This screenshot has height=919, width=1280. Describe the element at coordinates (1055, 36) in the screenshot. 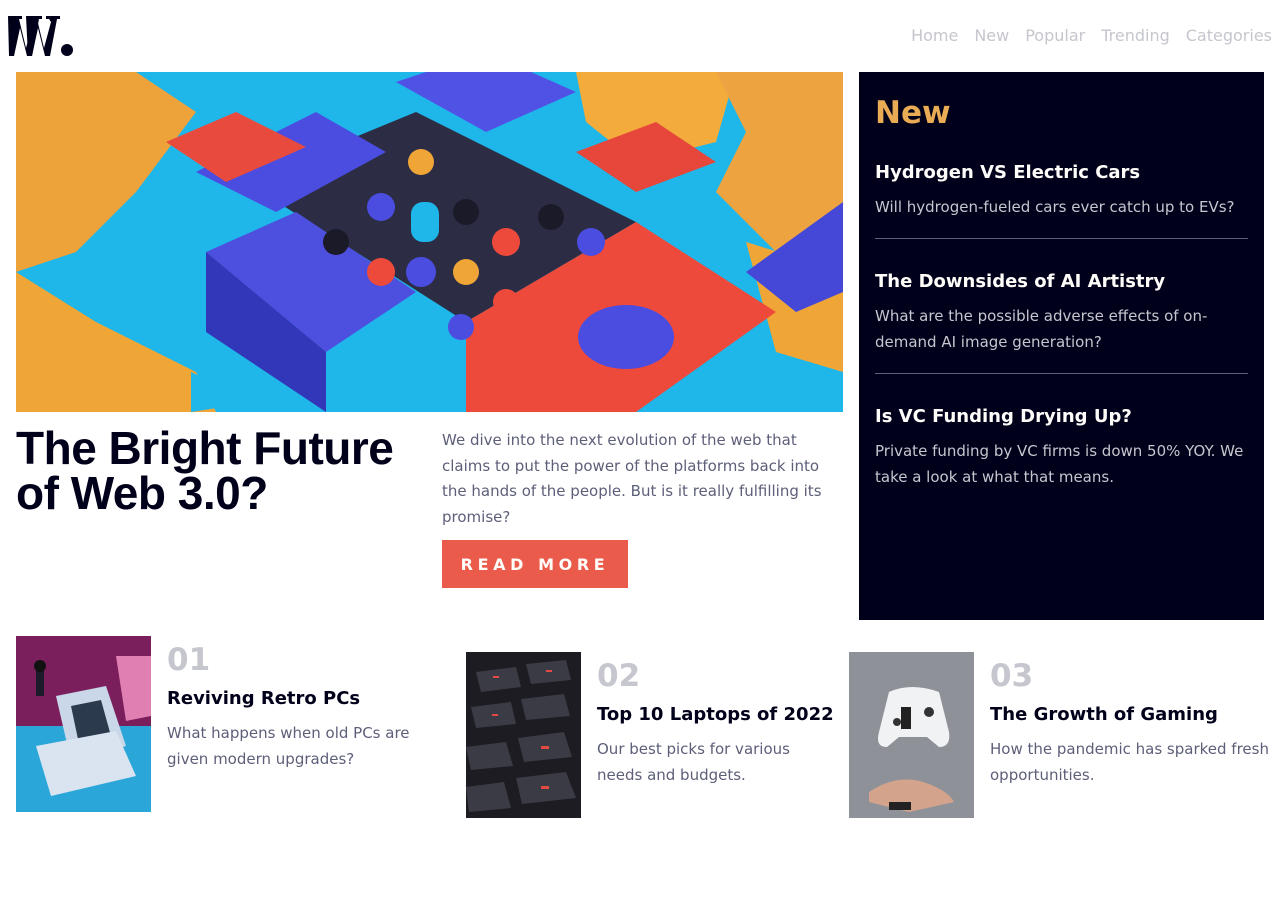

I see `nav-popular: Popular` at that location.